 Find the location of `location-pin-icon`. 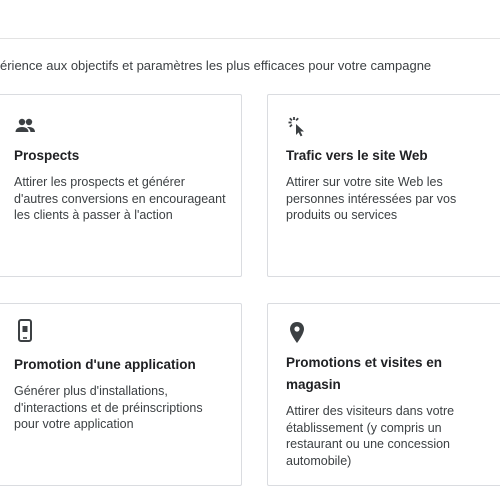

location-pin-icon is located at coordinates (297, 333).